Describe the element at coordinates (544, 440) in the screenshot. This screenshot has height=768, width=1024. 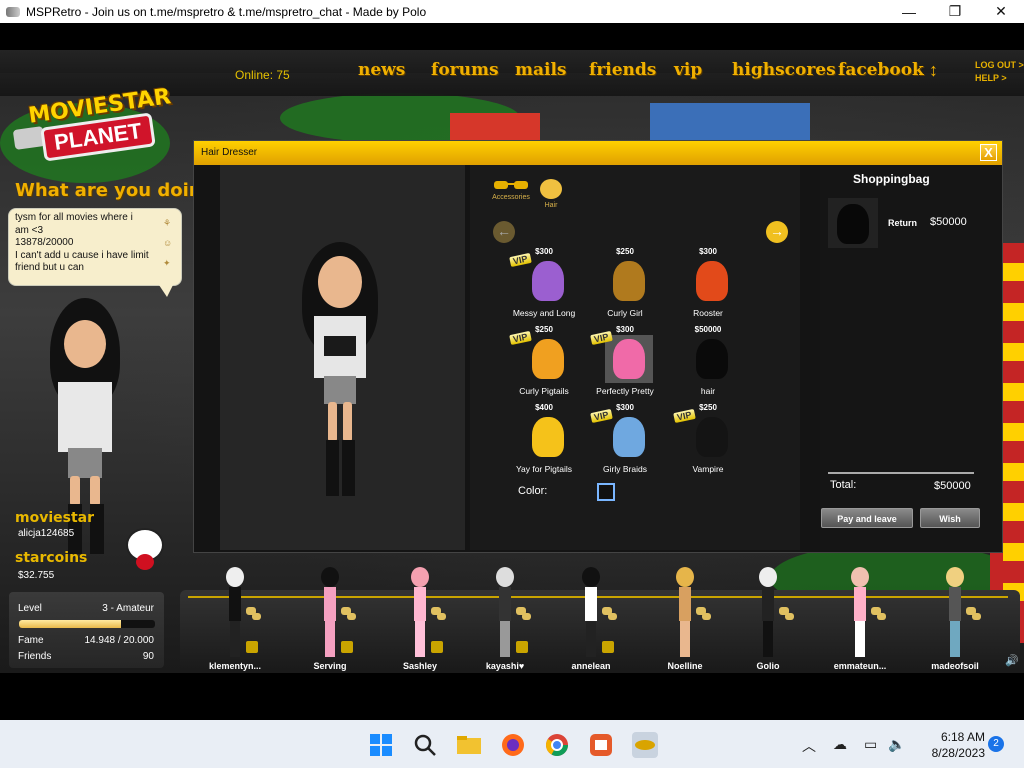
I see `hair-item: $400 Yay for Pigtails` at that location.